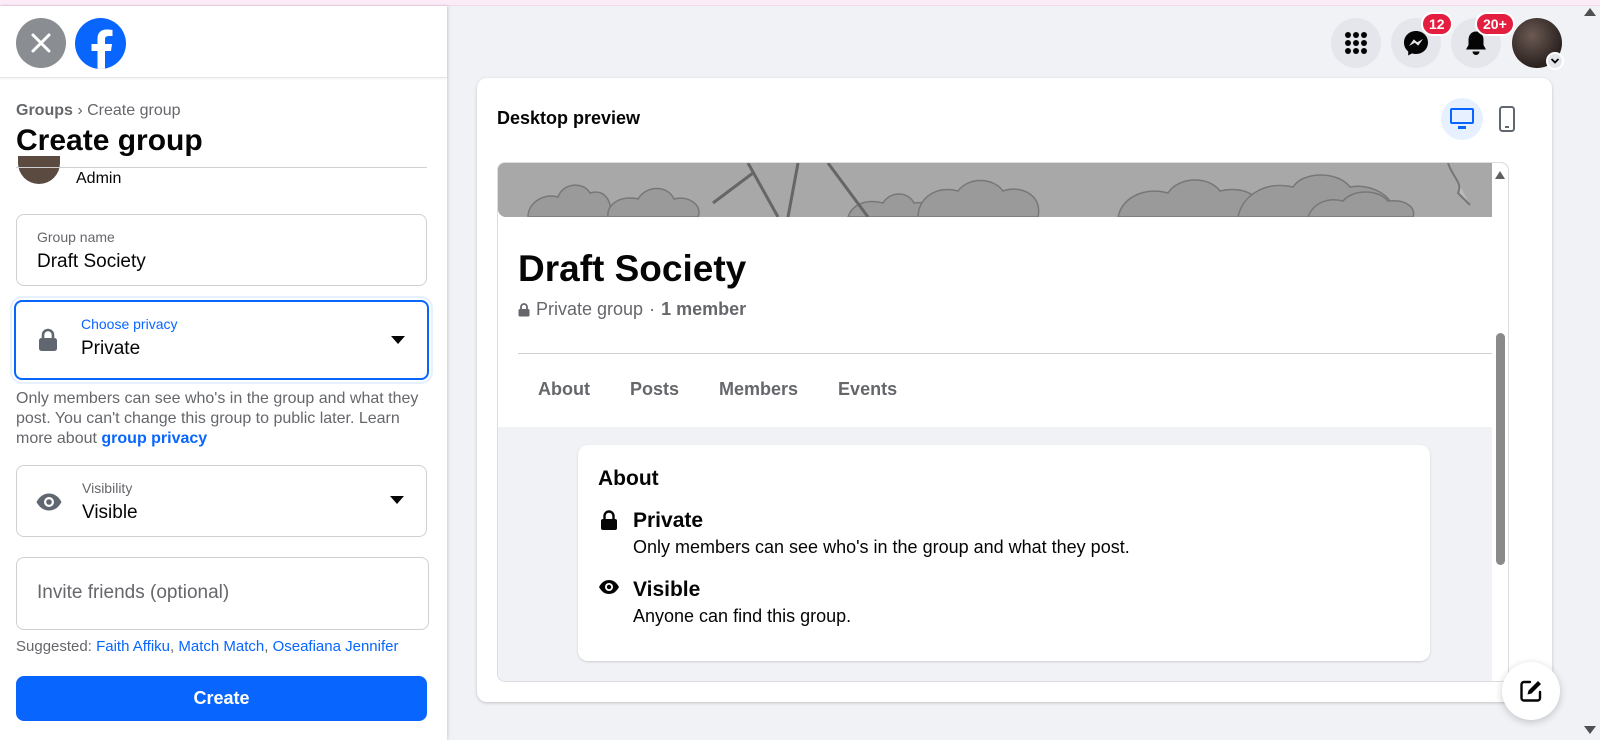 The width and height of the screenshot is (1600, 740). Describe the element at coordinates (667, 589) in the screenshot. I see `about-visibility-title: Visible` at that location.